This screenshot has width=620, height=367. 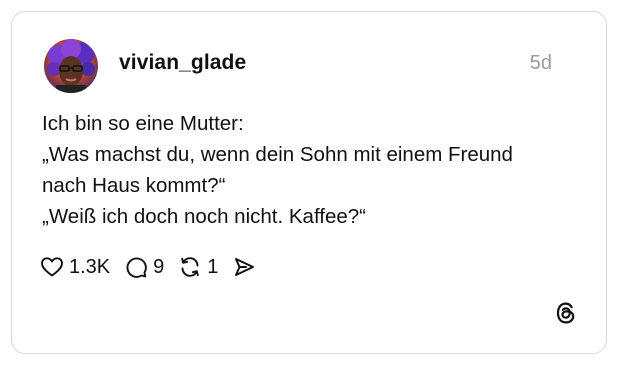 What do you see at coordinates (213, 266) in the screenshot?
I see `repost-count: 1` at bounding box center [213, 266].